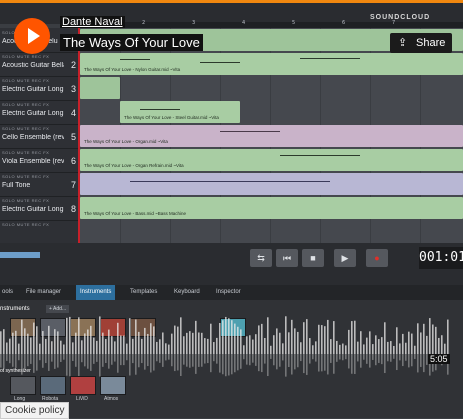  What do you see at coordinates (377, 258) in the screenshot?
I see `record-button: ●` at bounding box center [377, 258].